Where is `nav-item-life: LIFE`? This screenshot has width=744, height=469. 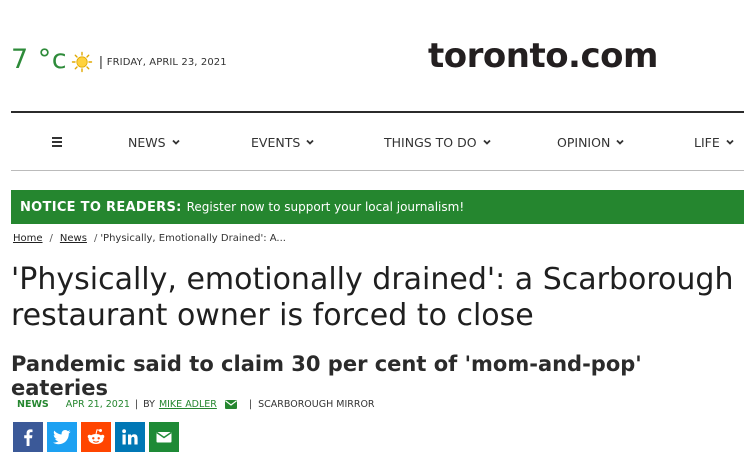
nav-item-life: LIFE is located at coordinates (714, 142).